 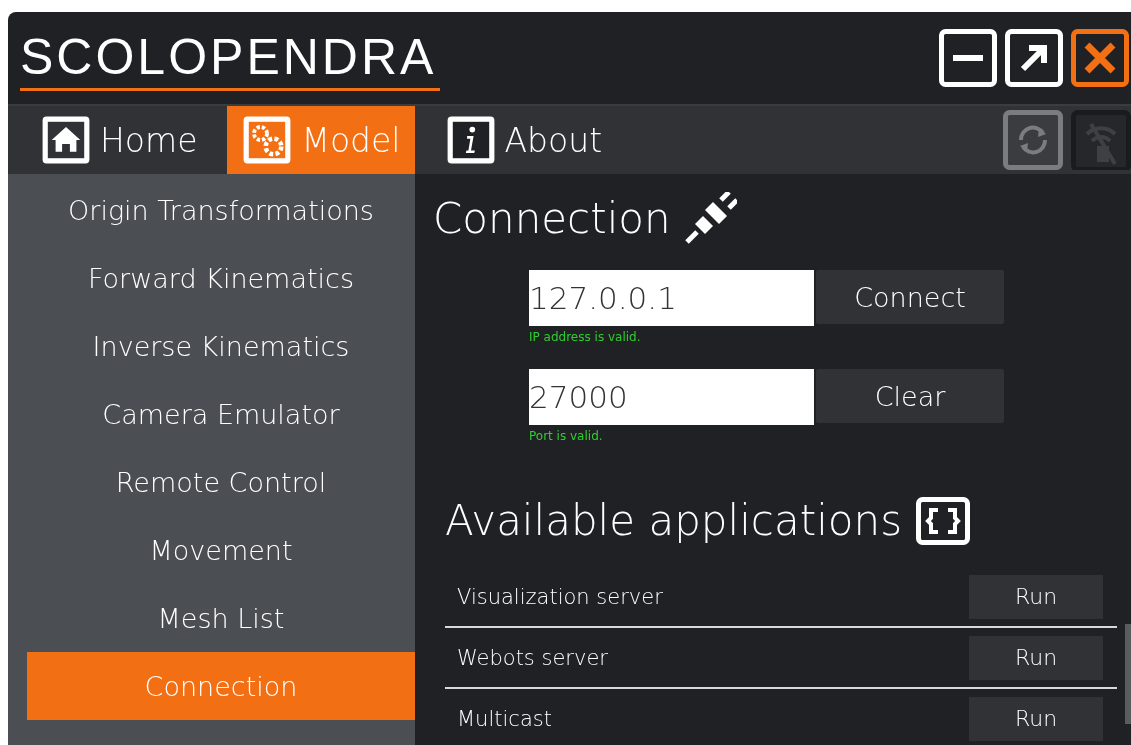 What do you see at coordinates (504, 718) in the screenshot?
I see `application-name: Multicast` at bounding box center [504, 718].